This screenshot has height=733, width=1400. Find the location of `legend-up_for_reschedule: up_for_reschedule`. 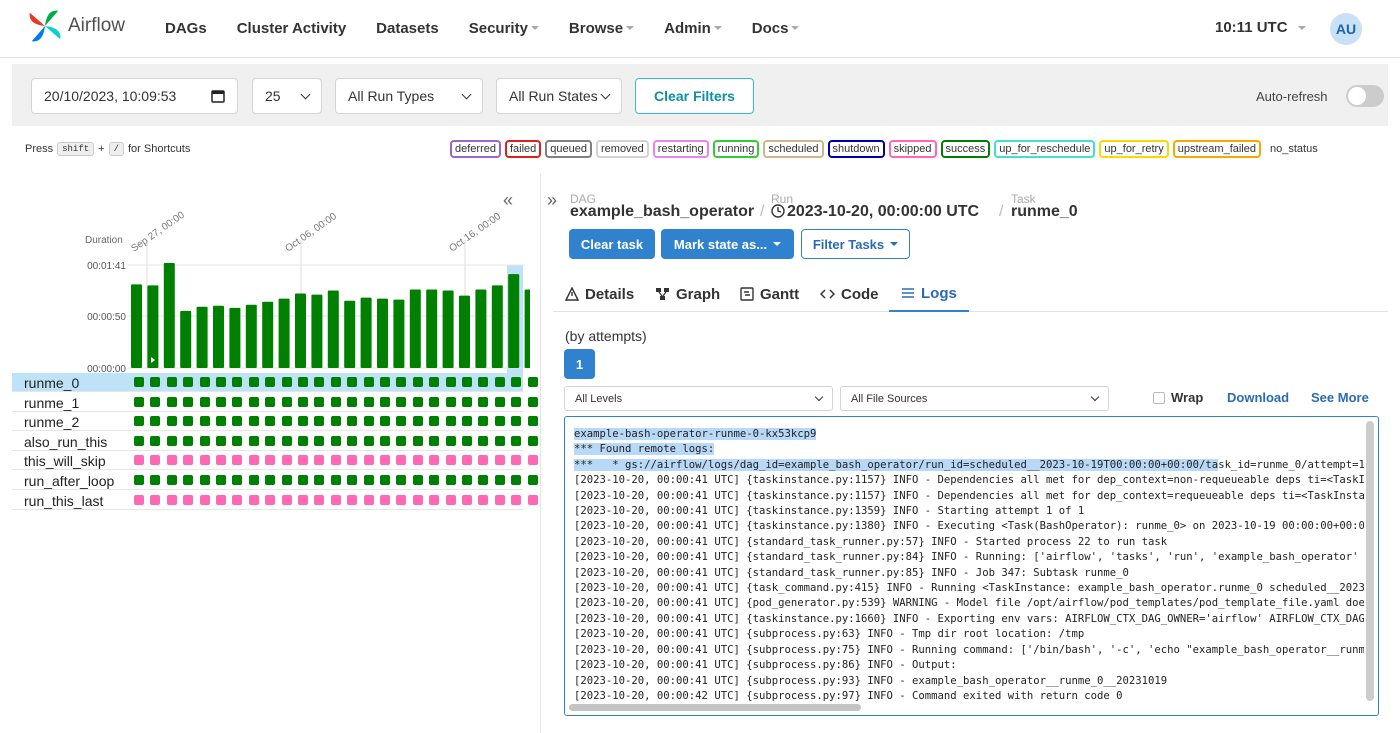

legend-up_for_reschedule: up_for_reschedule is located at coordinates (1045, 149).